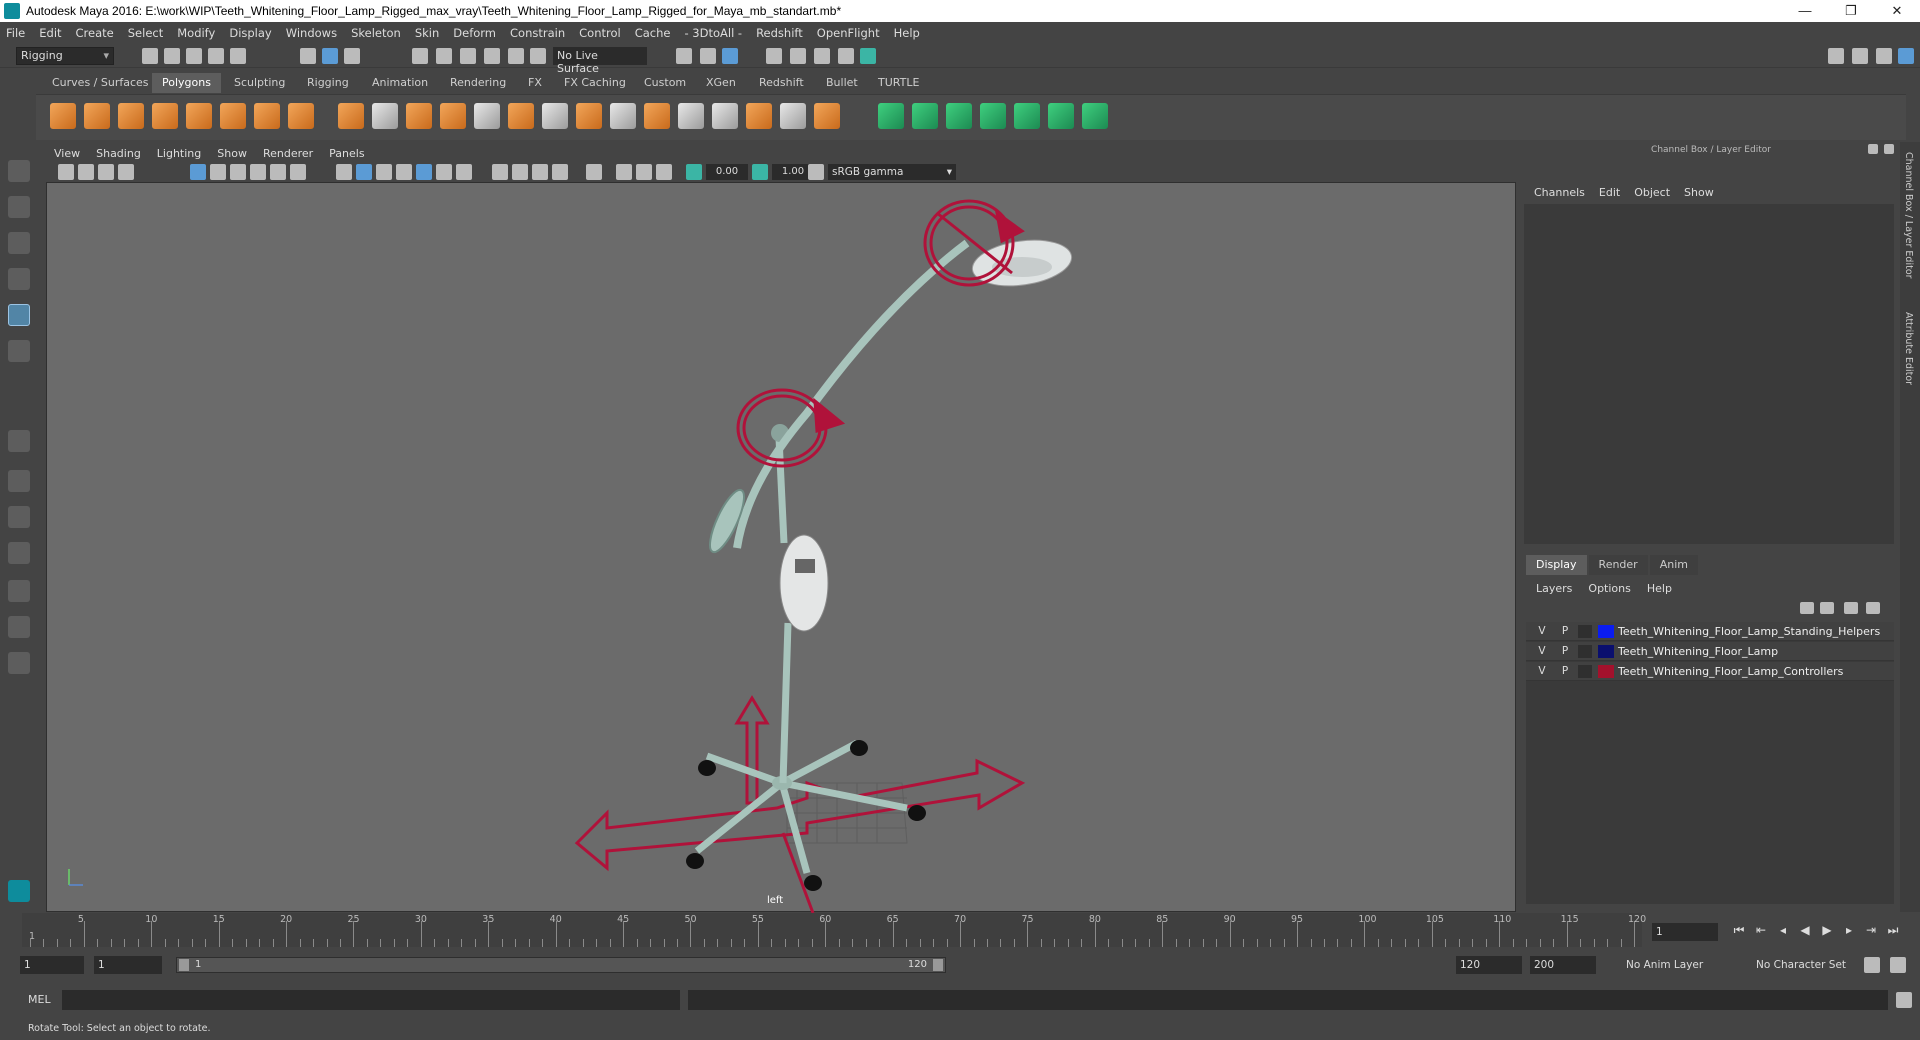  Describe the element at coordinates (1685, 932) in the screenshot. I see `current-frame-field: 1` at that location.